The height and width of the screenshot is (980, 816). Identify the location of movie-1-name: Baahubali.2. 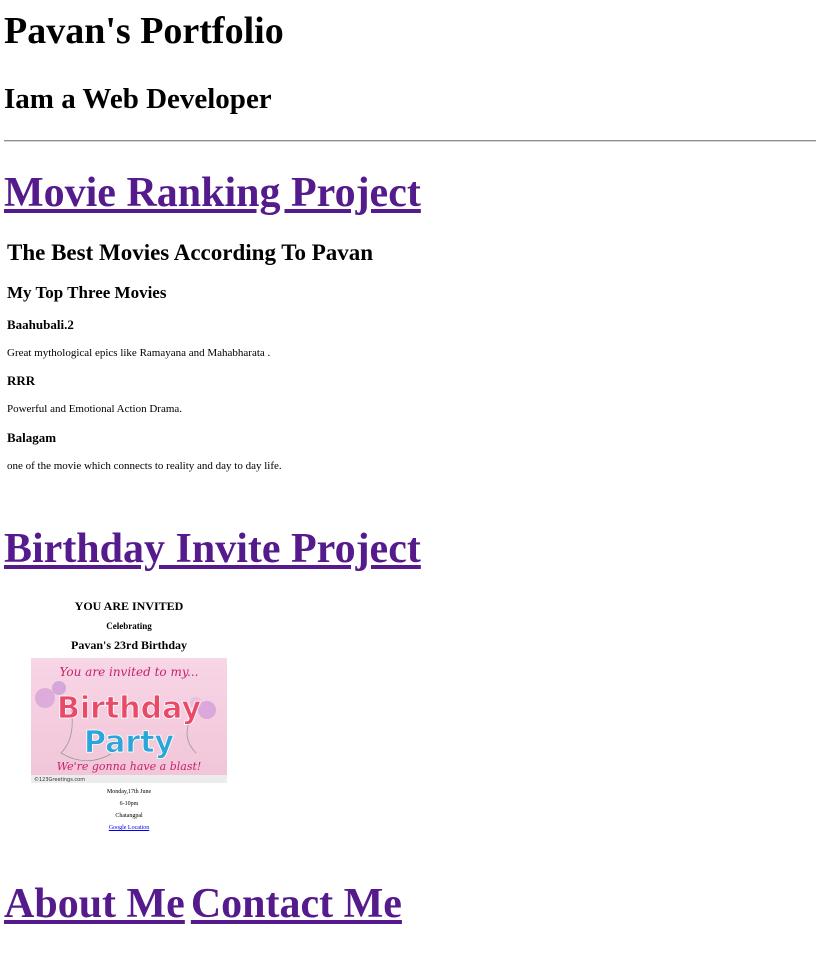
(40, 324).